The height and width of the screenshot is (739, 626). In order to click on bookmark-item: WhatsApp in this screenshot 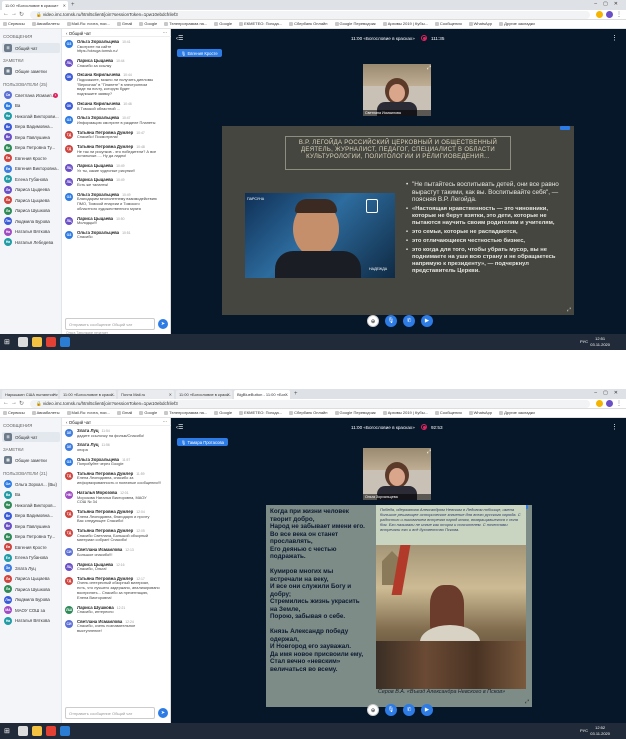, I will do `click(480, 23)`.